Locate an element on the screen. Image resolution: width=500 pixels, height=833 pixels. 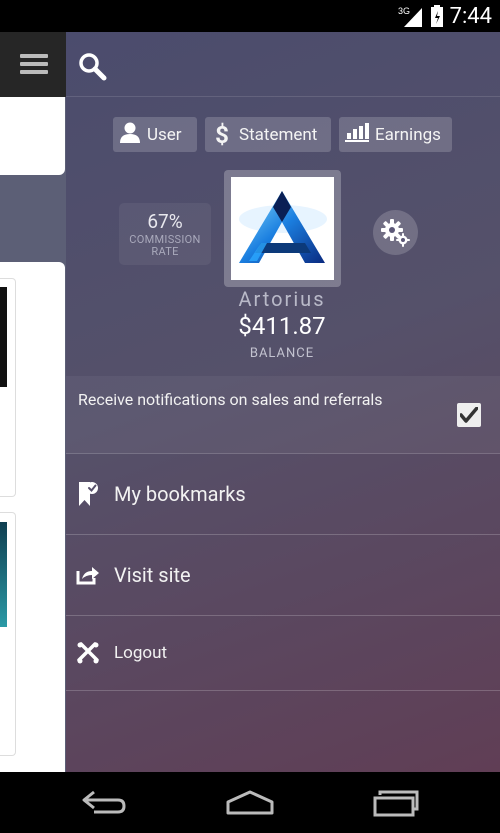
tab-statement-label: Statement is located at coordinates (278, 134).